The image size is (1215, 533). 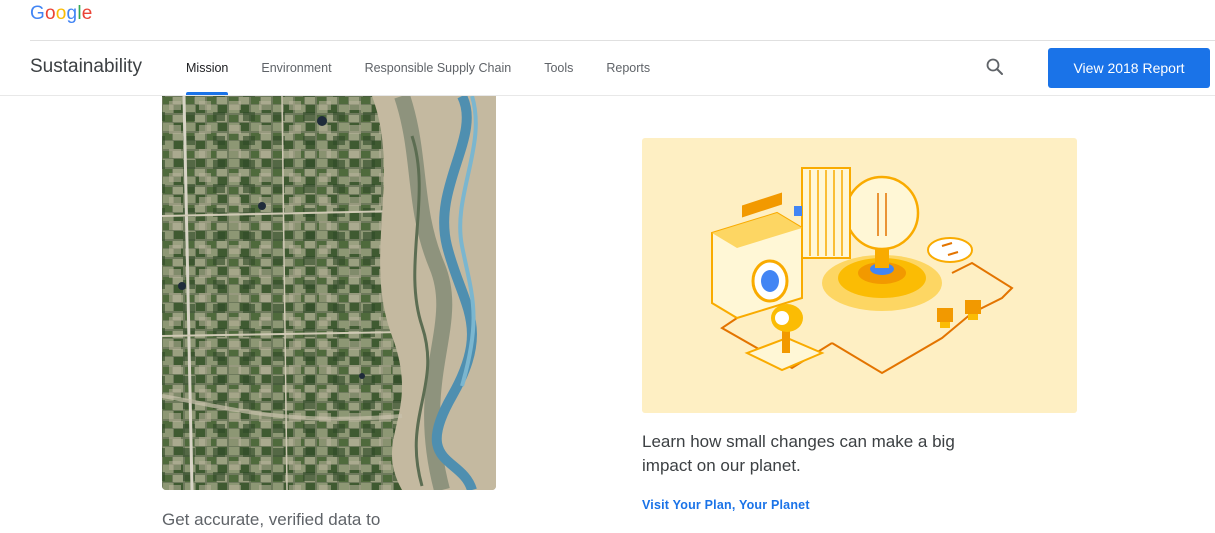 I want to click on tab-environment: Environment, so click(x=296, y=68).